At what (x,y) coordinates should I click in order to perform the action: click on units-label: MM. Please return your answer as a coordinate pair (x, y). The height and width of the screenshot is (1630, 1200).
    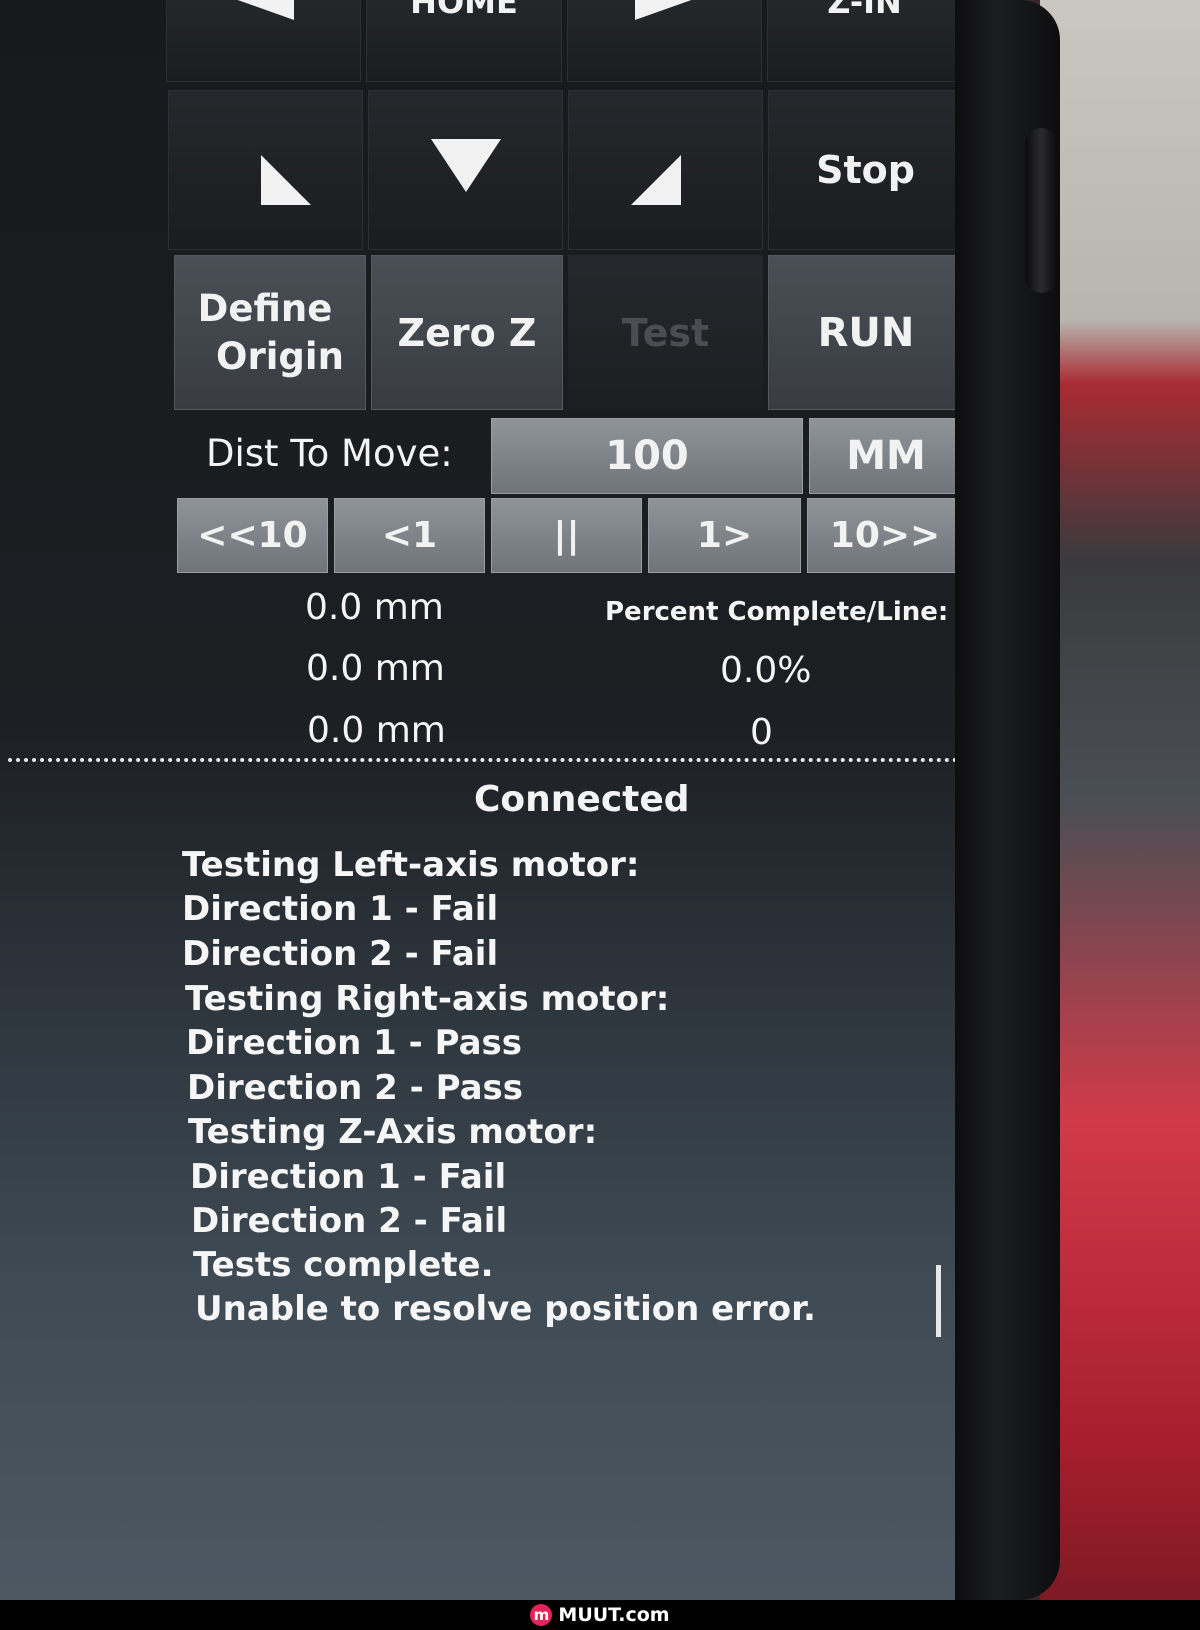
    Looking at the image, I should click on (886, 456).